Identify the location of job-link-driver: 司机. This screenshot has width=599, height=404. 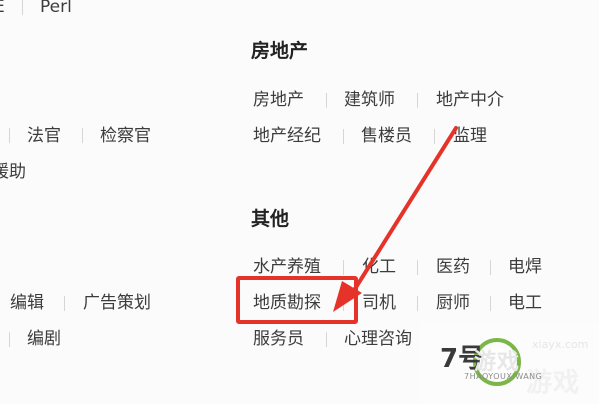
(379, 303).